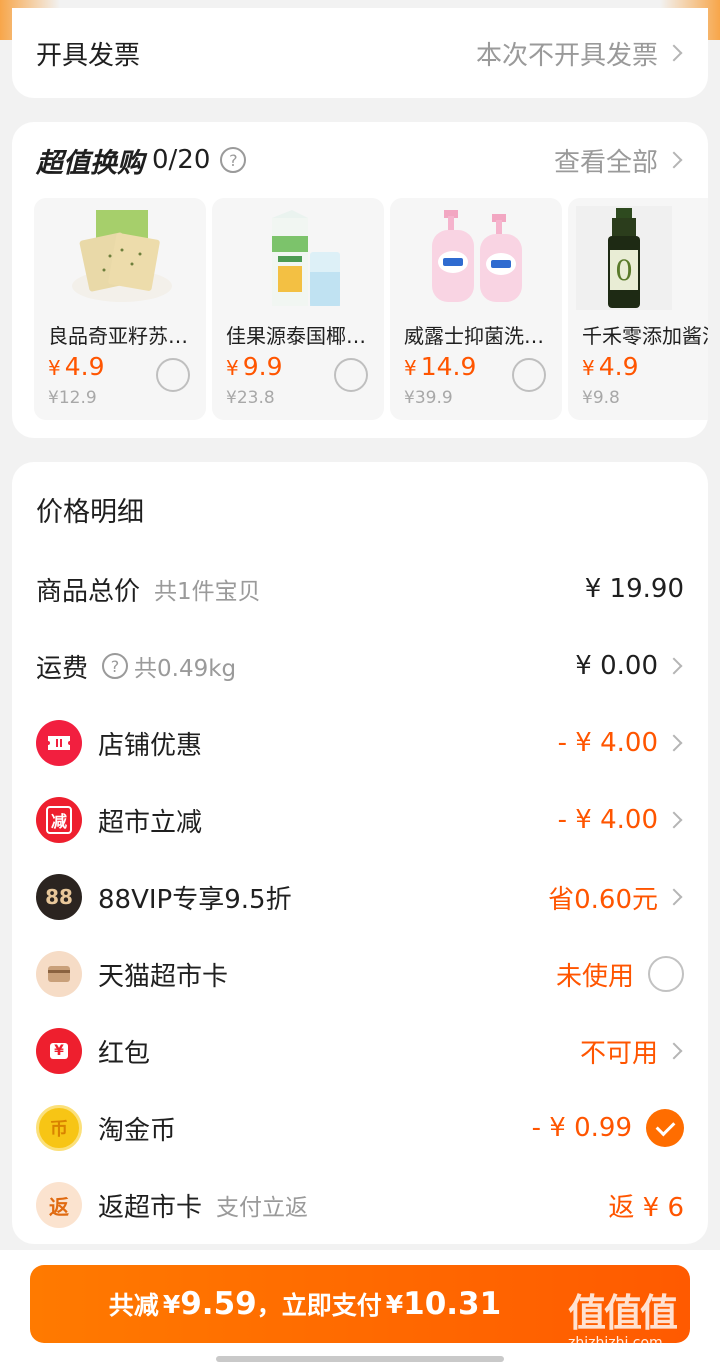 The width and height of the screenshot is (720, 1365). I want to click on row-label: 返超市卡, so click(150, 1207).